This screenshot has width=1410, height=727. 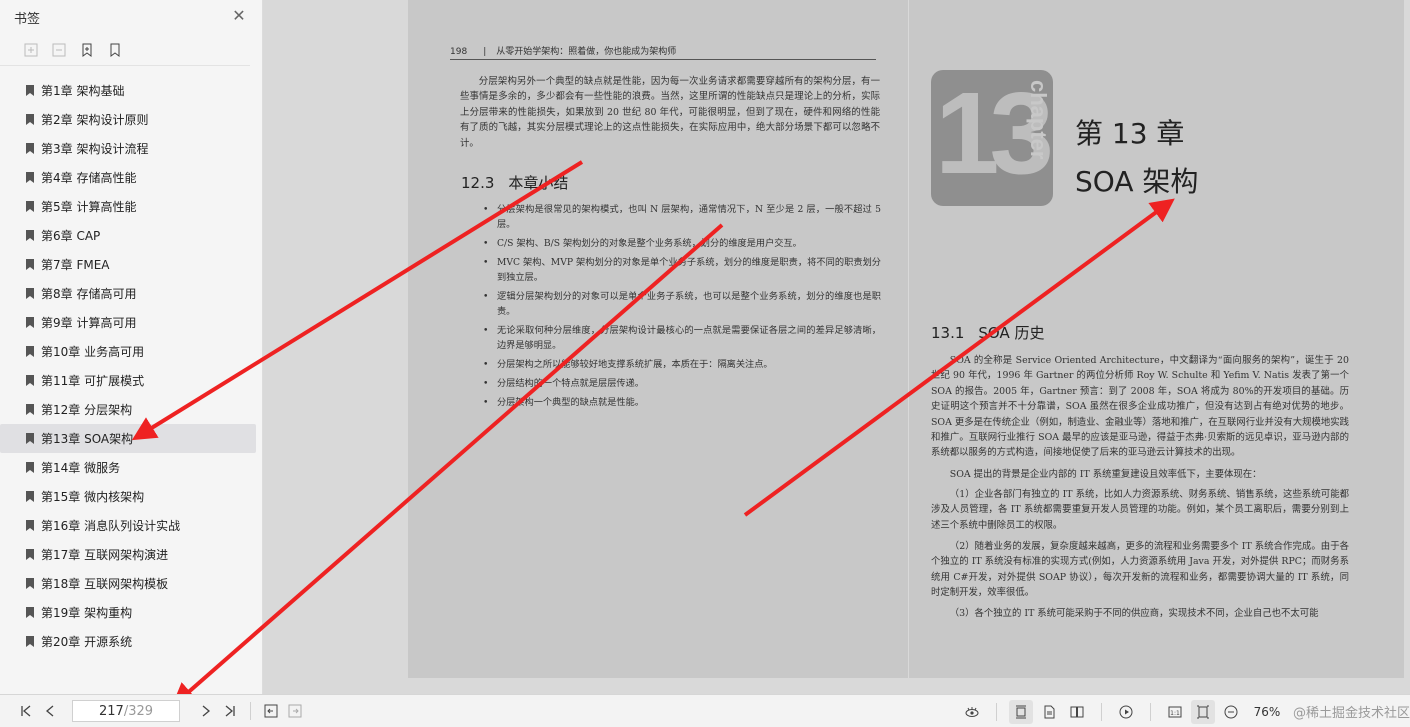 What do you see at coordinates (26, 711) in the screenshot?
I see `first-page-icon` at bounding box center [26, 711].